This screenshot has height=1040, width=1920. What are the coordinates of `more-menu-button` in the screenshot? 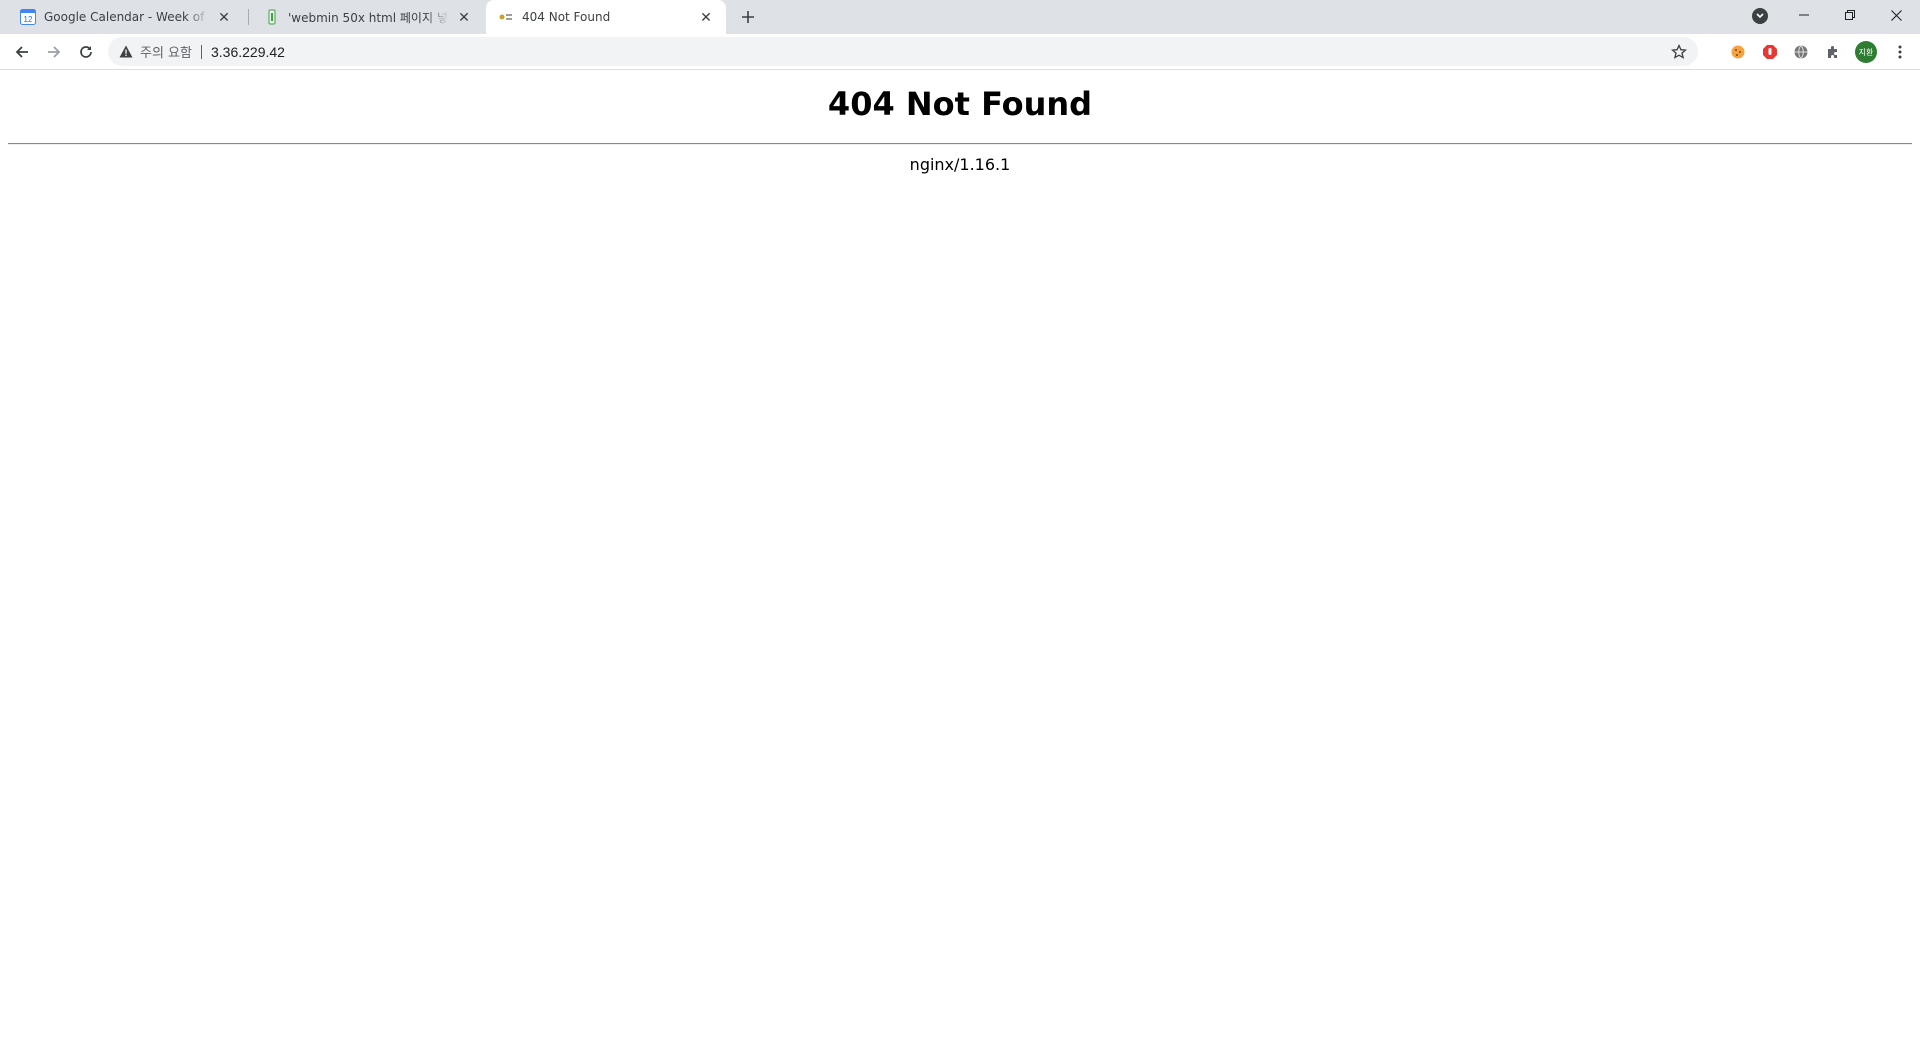 It's located at (1900, 52).